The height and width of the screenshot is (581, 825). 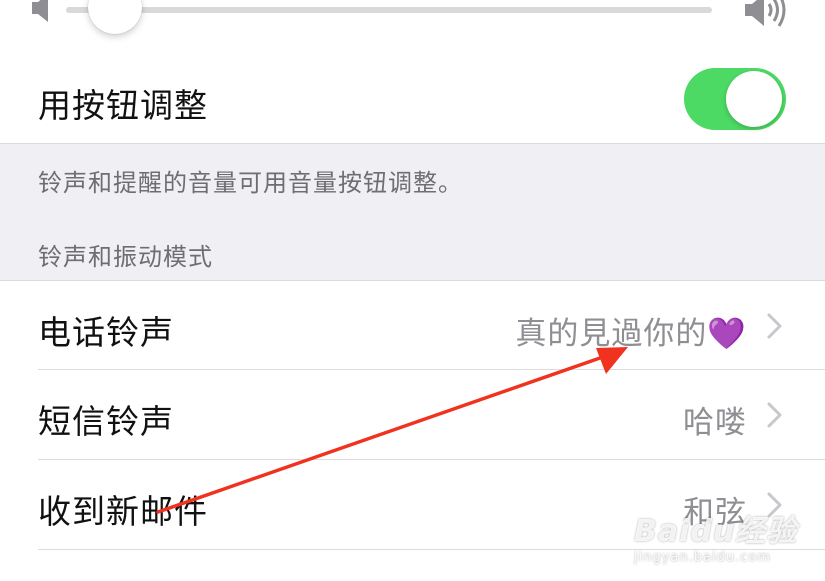 What do you see at coordinates (40, 11) in the screenshot?
I see `speaker-low-icon` at bounding box center [40, 11].